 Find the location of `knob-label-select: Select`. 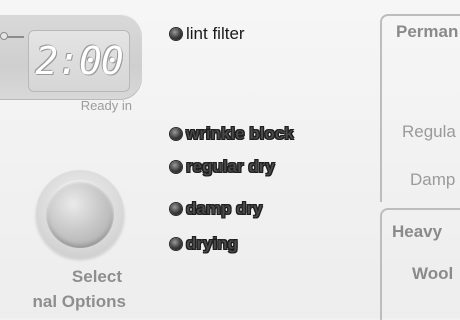

knob-label-select: Select is located at coordinates (96, 276).